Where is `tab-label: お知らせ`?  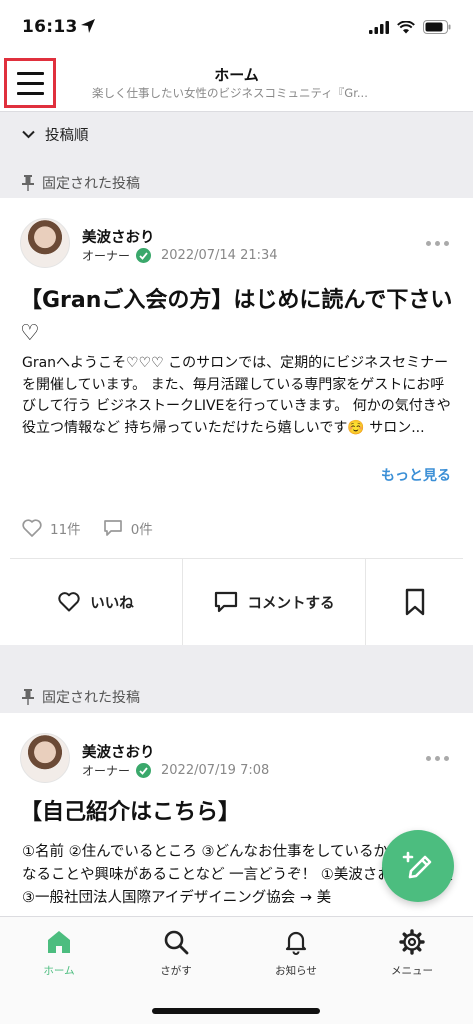 tab-label: お知らせ is located at coordinates (296, 971).